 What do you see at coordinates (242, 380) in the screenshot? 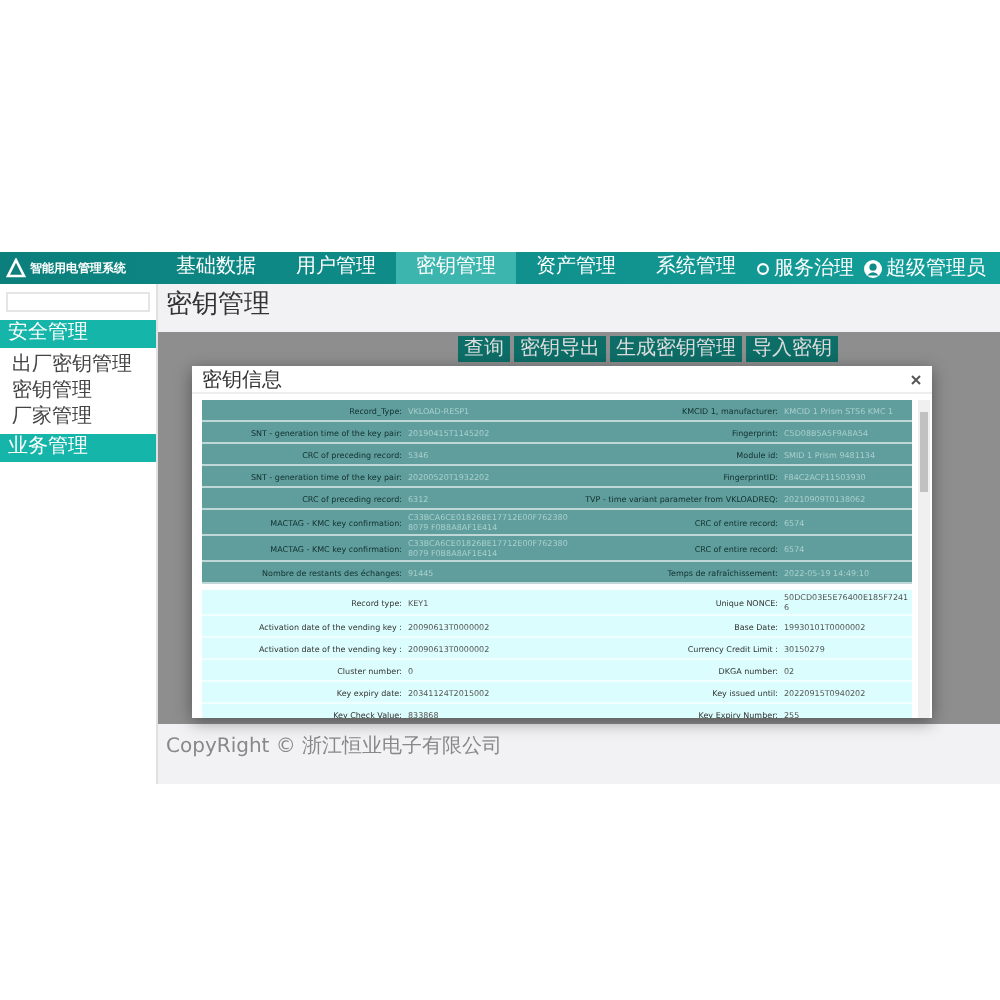
I see `dialog-title: 密钥信息` at bounding box center [242, 380].